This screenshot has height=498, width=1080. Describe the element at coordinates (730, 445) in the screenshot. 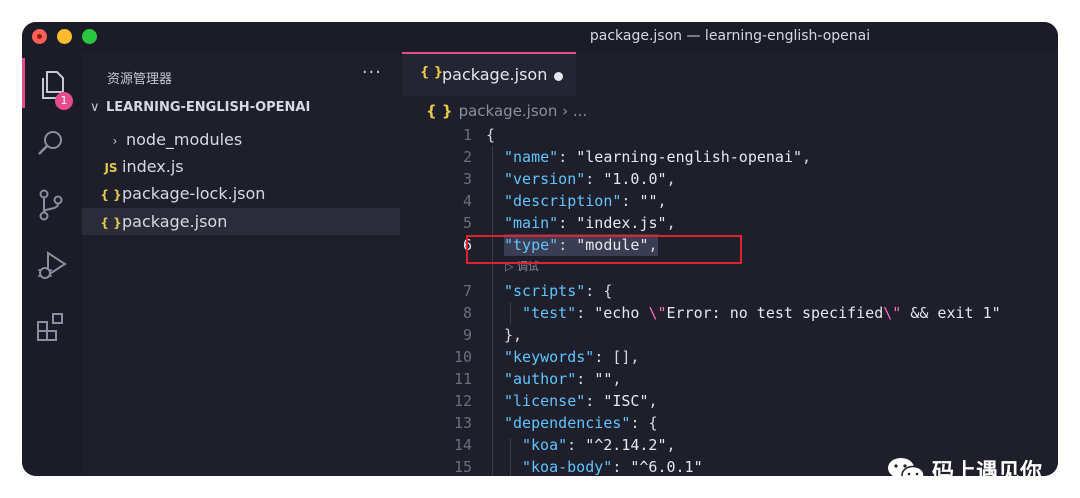

I see `code-line: 14 "koa": "^2.14.2",` at that location.